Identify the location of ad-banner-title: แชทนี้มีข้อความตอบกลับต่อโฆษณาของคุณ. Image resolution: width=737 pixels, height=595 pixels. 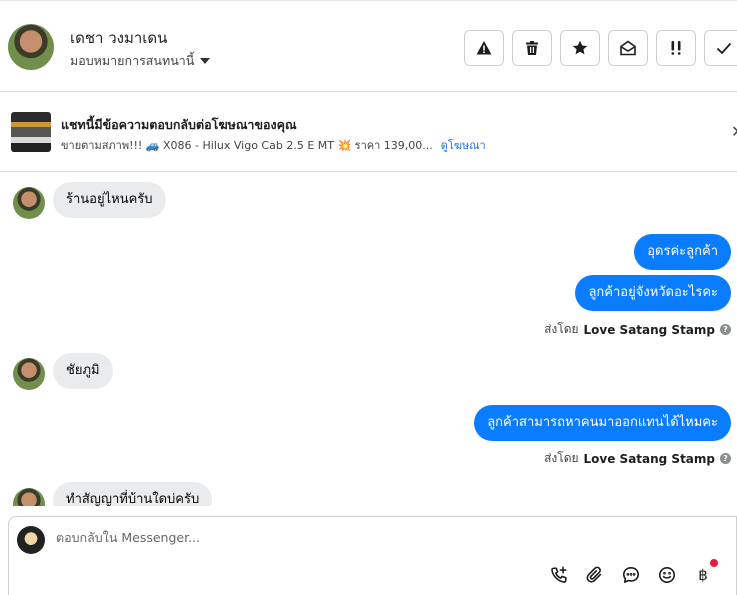
(179, 124).